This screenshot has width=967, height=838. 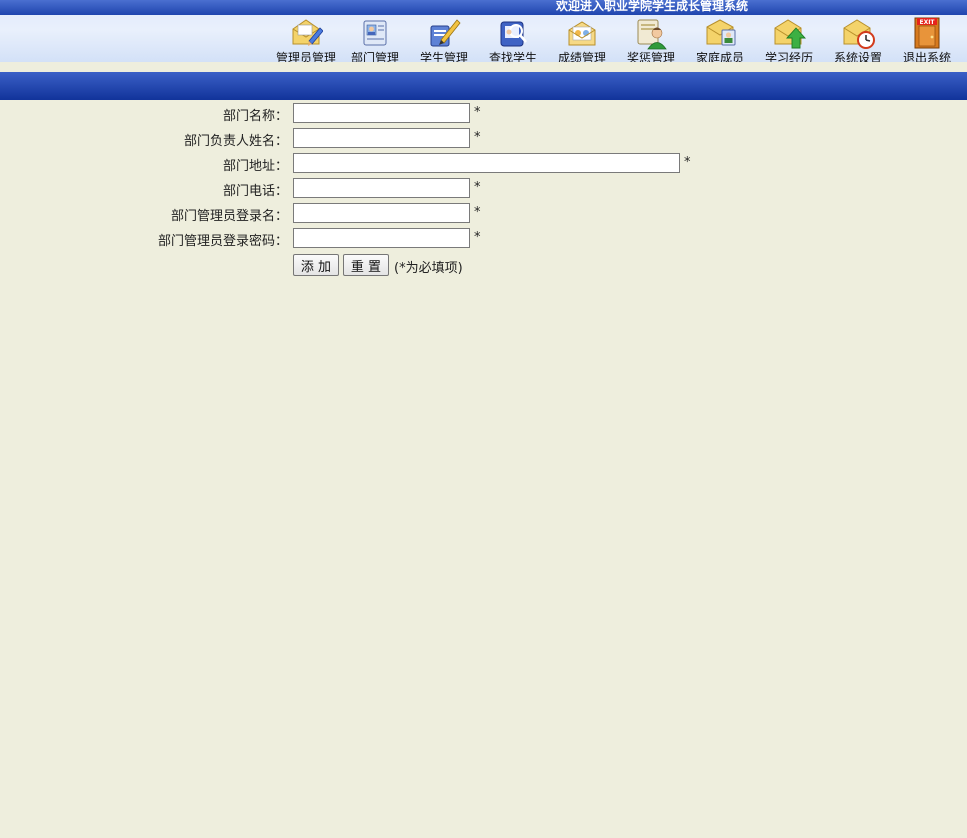 What do you see at coordinates (366, 265) in the screenshot?
I see `reset-button: 重 置` at bounding box center [366, 265].